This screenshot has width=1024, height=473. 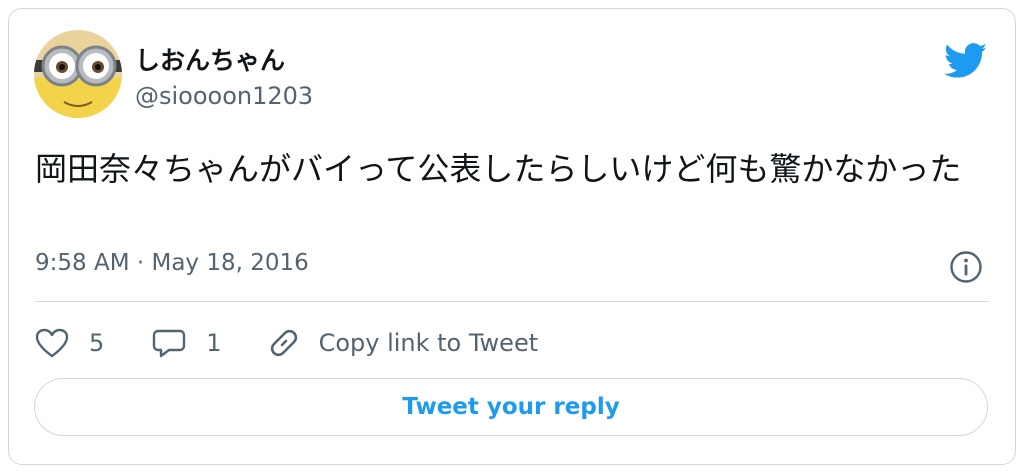 I want to click on link-icon, so click(x=283, y=343).